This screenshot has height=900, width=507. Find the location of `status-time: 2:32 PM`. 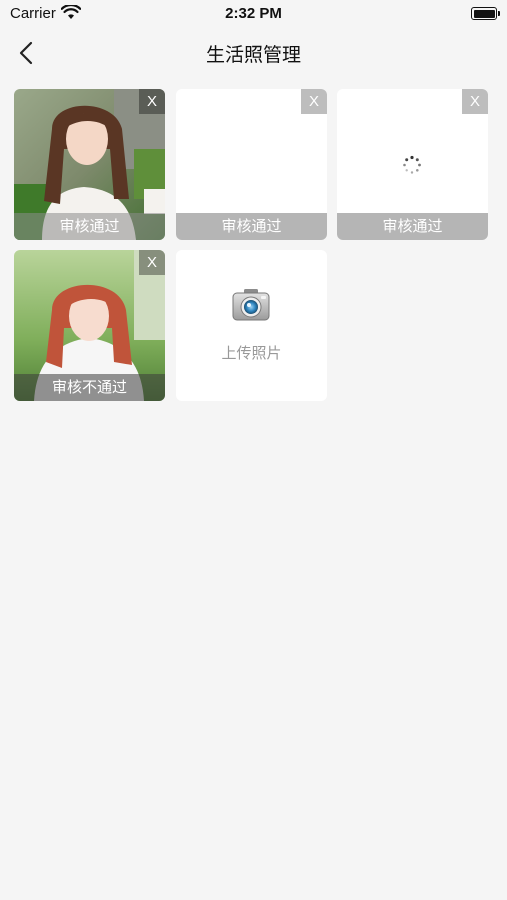

status-time: 2:32 PM is located at coordinates (253, 13).